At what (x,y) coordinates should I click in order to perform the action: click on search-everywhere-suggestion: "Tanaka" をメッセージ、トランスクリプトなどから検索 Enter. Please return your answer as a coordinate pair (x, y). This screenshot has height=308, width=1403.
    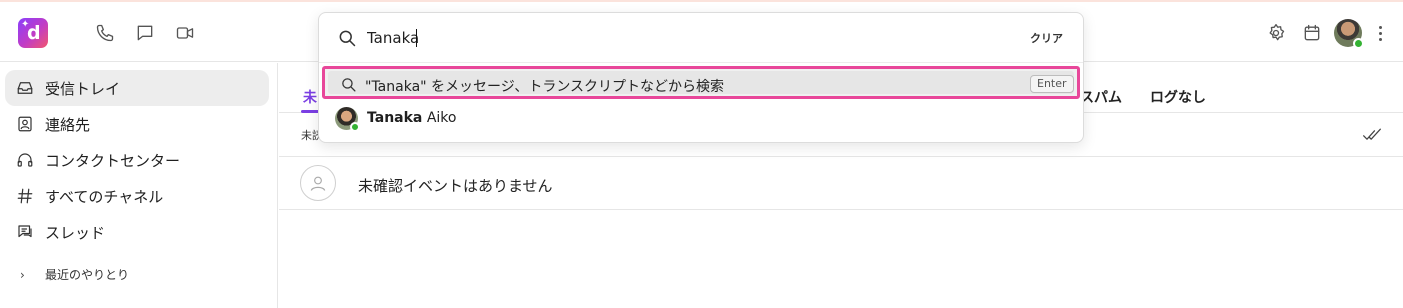
    Looking at the image, I should click on (701, 82).